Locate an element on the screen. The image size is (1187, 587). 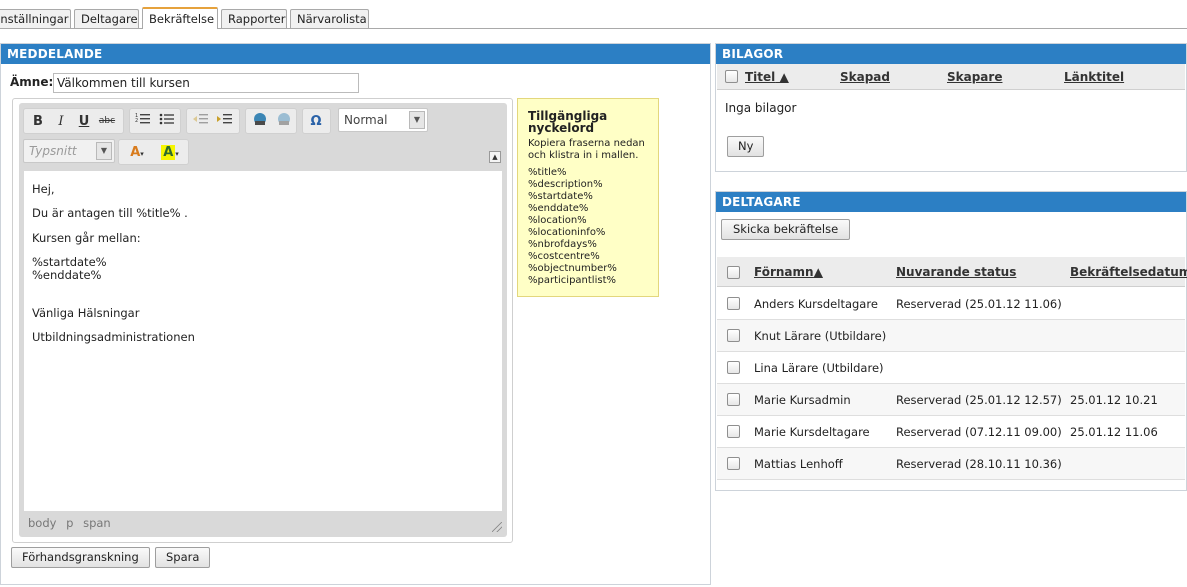
link-icon is located at coordinates (260, 121).